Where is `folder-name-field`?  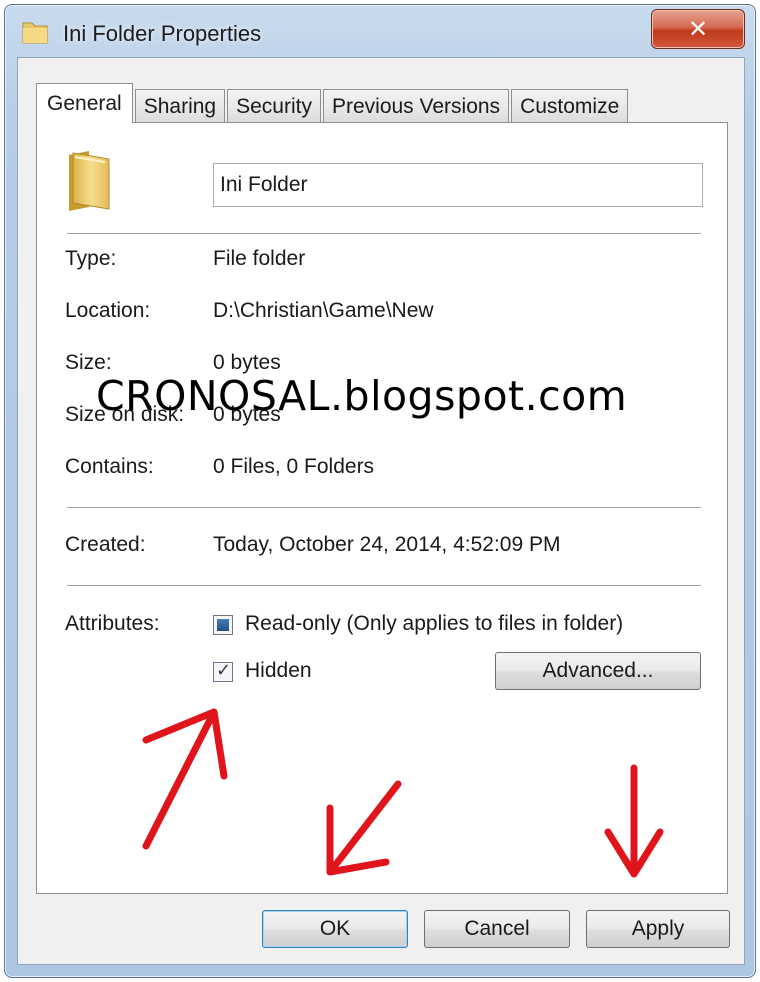 folder-name-field is located at coordinates (458, 185).